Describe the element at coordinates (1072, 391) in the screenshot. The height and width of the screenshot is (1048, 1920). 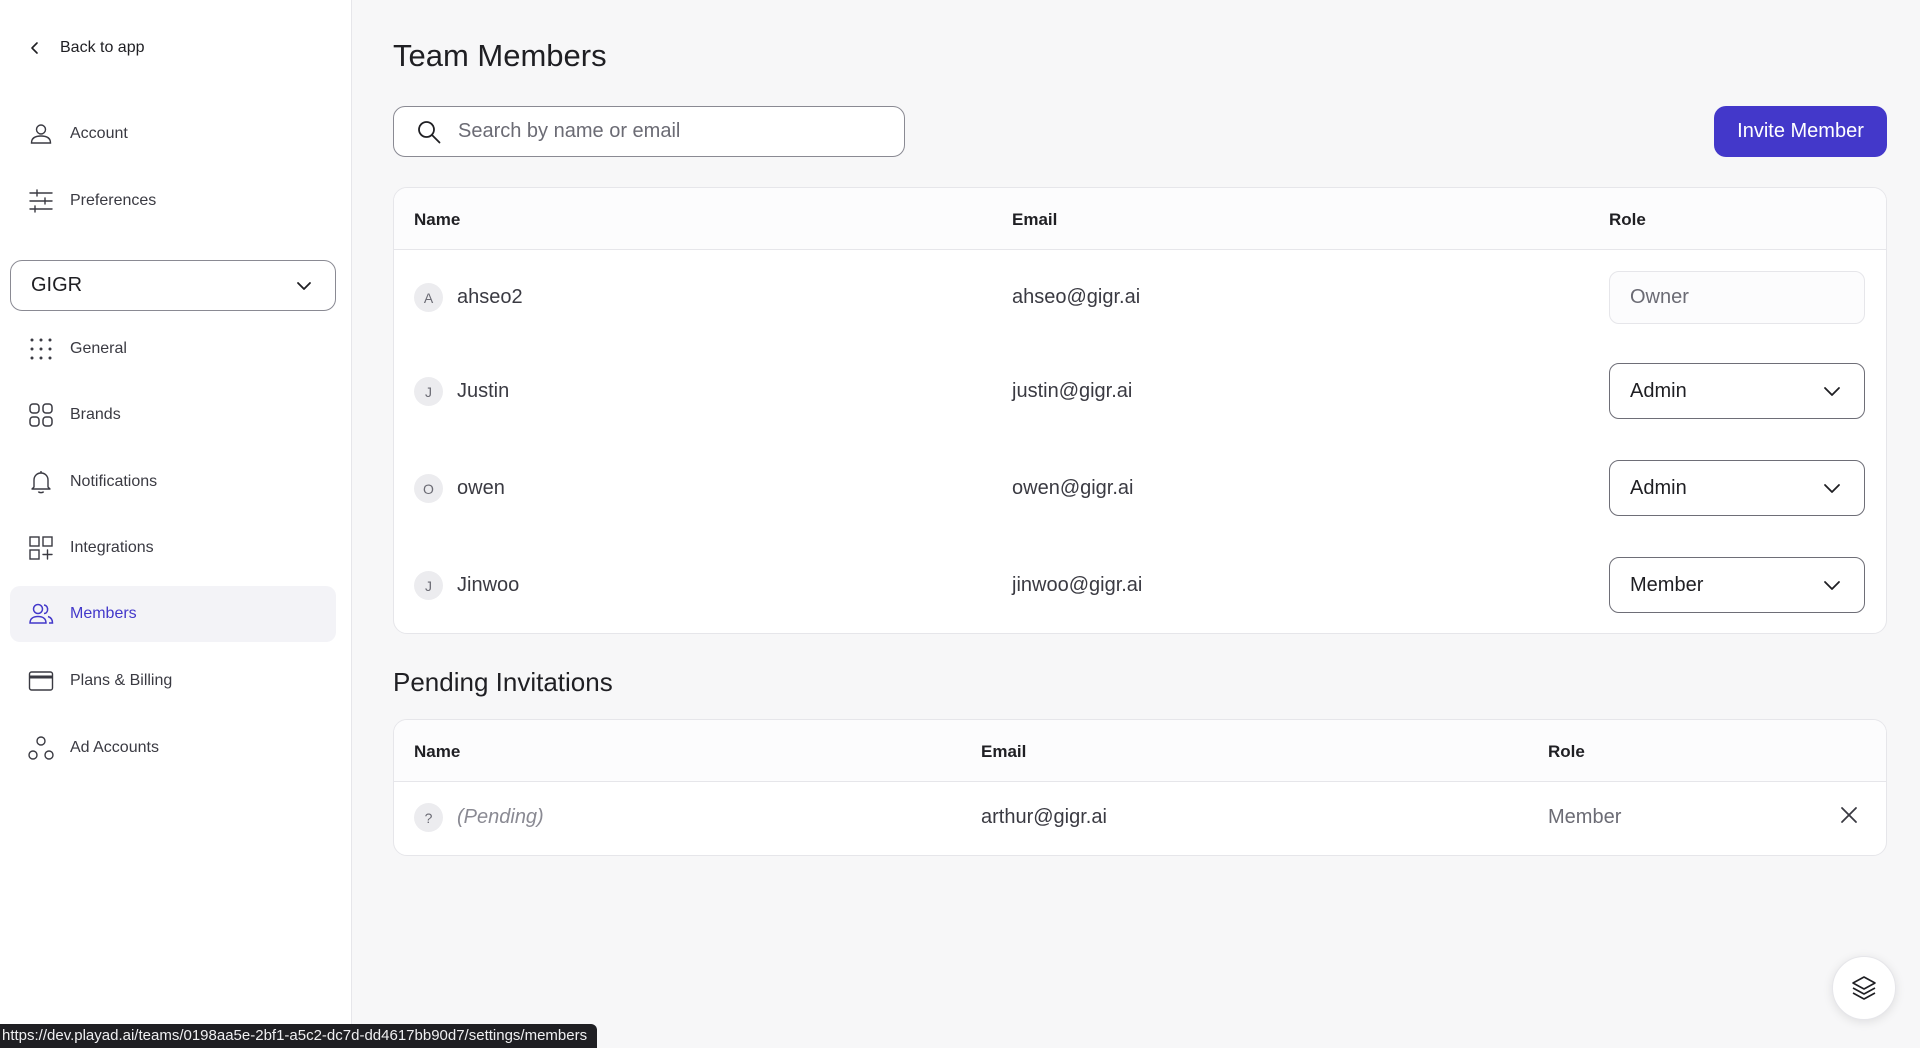
I see `member-email: justin@gigr.ai` at that location.